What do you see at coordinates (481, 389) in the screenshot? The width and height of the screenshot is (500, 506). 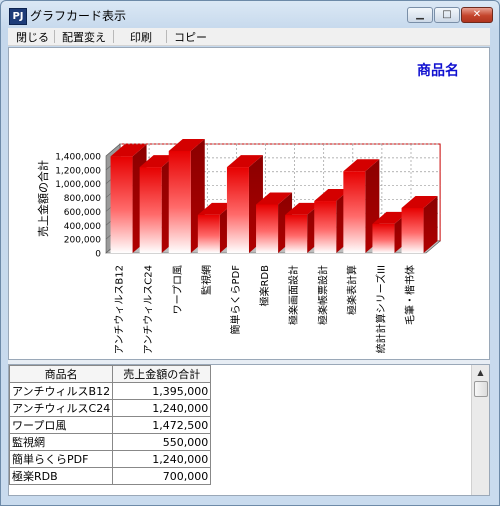 I see `scroll-thumb` at bounding box center [481, 389].